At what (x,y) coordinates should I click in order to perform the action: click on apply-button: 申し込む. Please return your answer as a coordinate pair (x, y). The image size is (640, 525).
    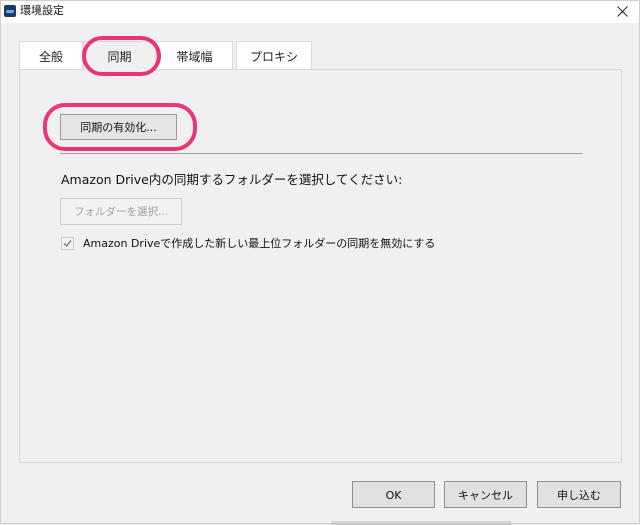
    Looking at the image, I should click on (579, 494).